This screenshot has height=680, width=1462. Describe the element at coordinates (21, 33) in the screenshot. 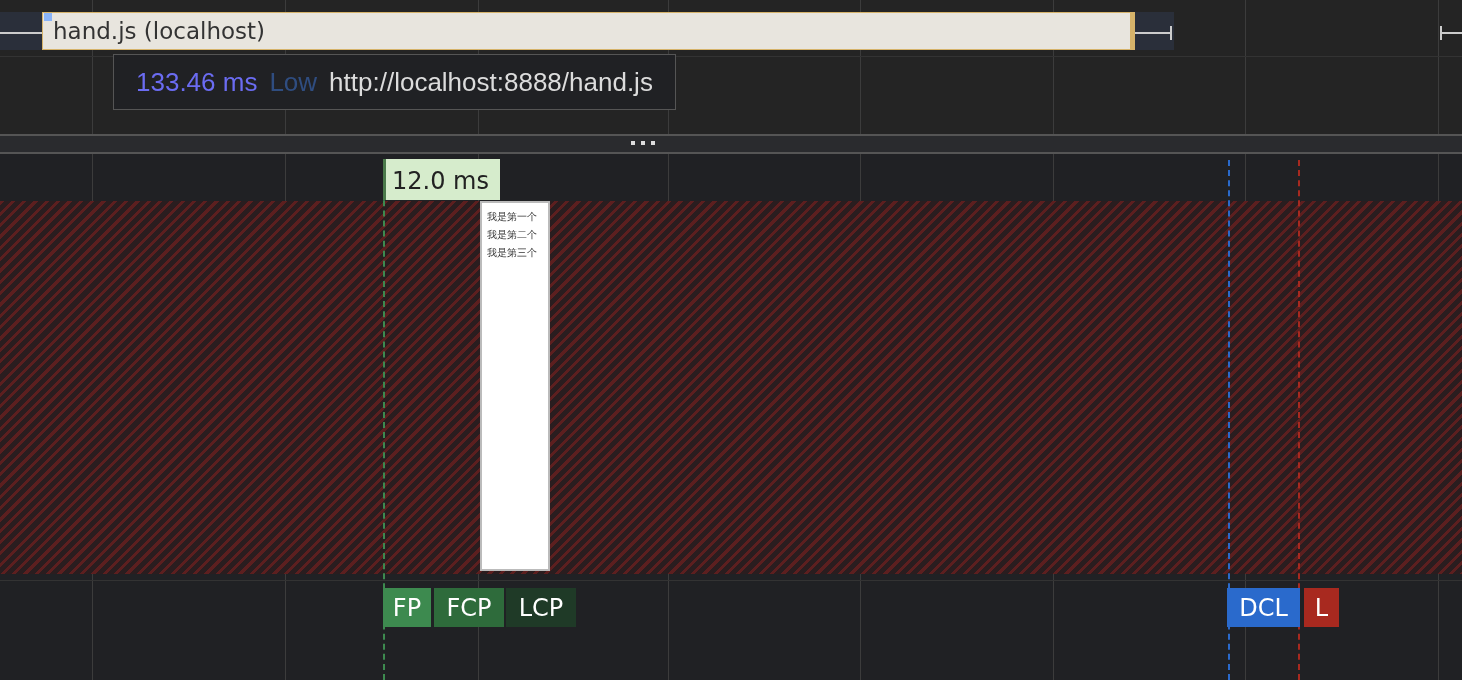

I see `wait-whisker` at that location.